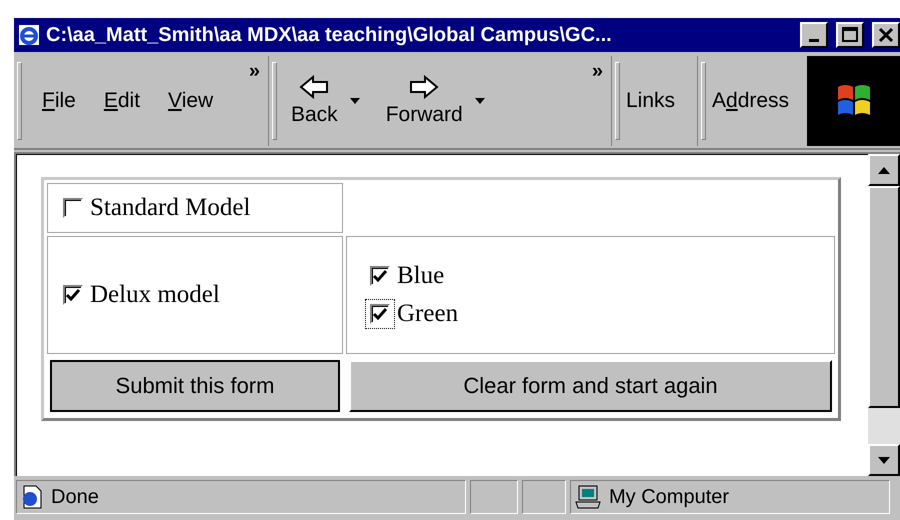 The height and width of the screenshot is (520, 900). I want to click on links-button: Links, so click(651, 101).